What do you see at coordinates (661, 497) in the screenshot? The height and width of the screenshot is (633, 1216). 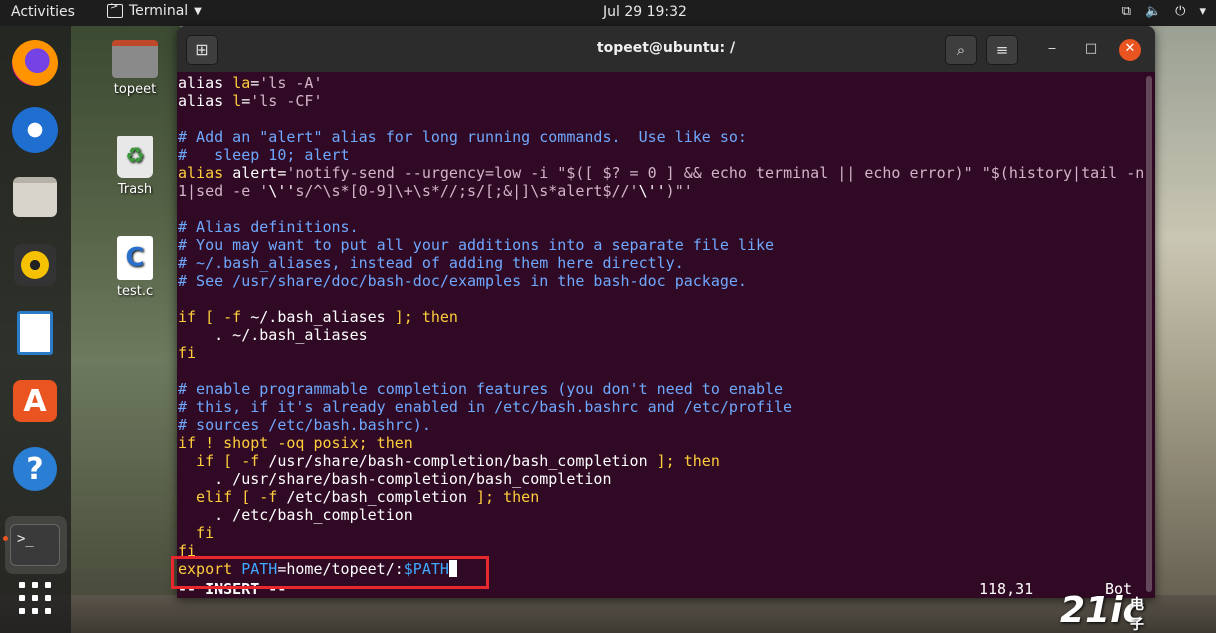 I see `terminal-line: elif [ -f /etc/bash_completion ]; then` at bounding box center [661, 497].